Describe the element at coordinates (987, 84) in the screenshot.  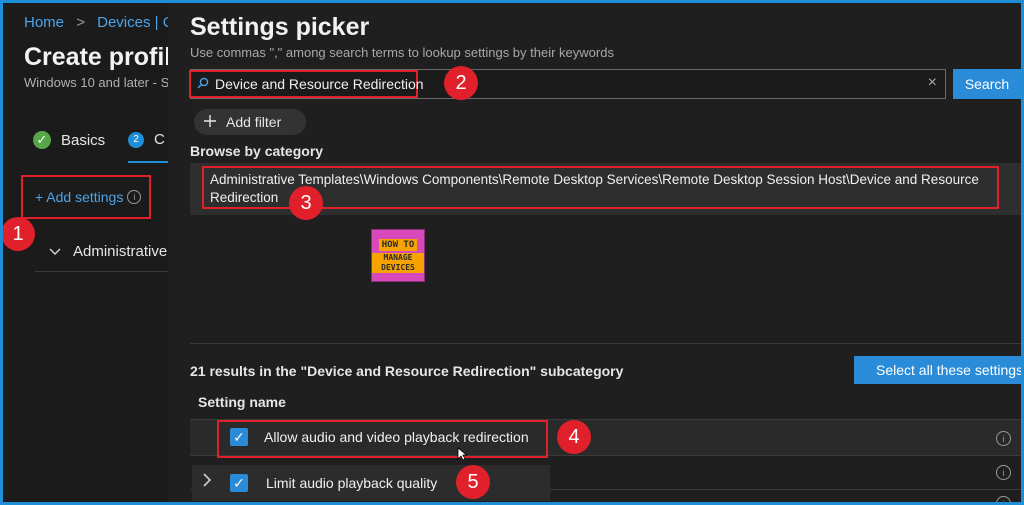
I see `search-button: Search` at that location.